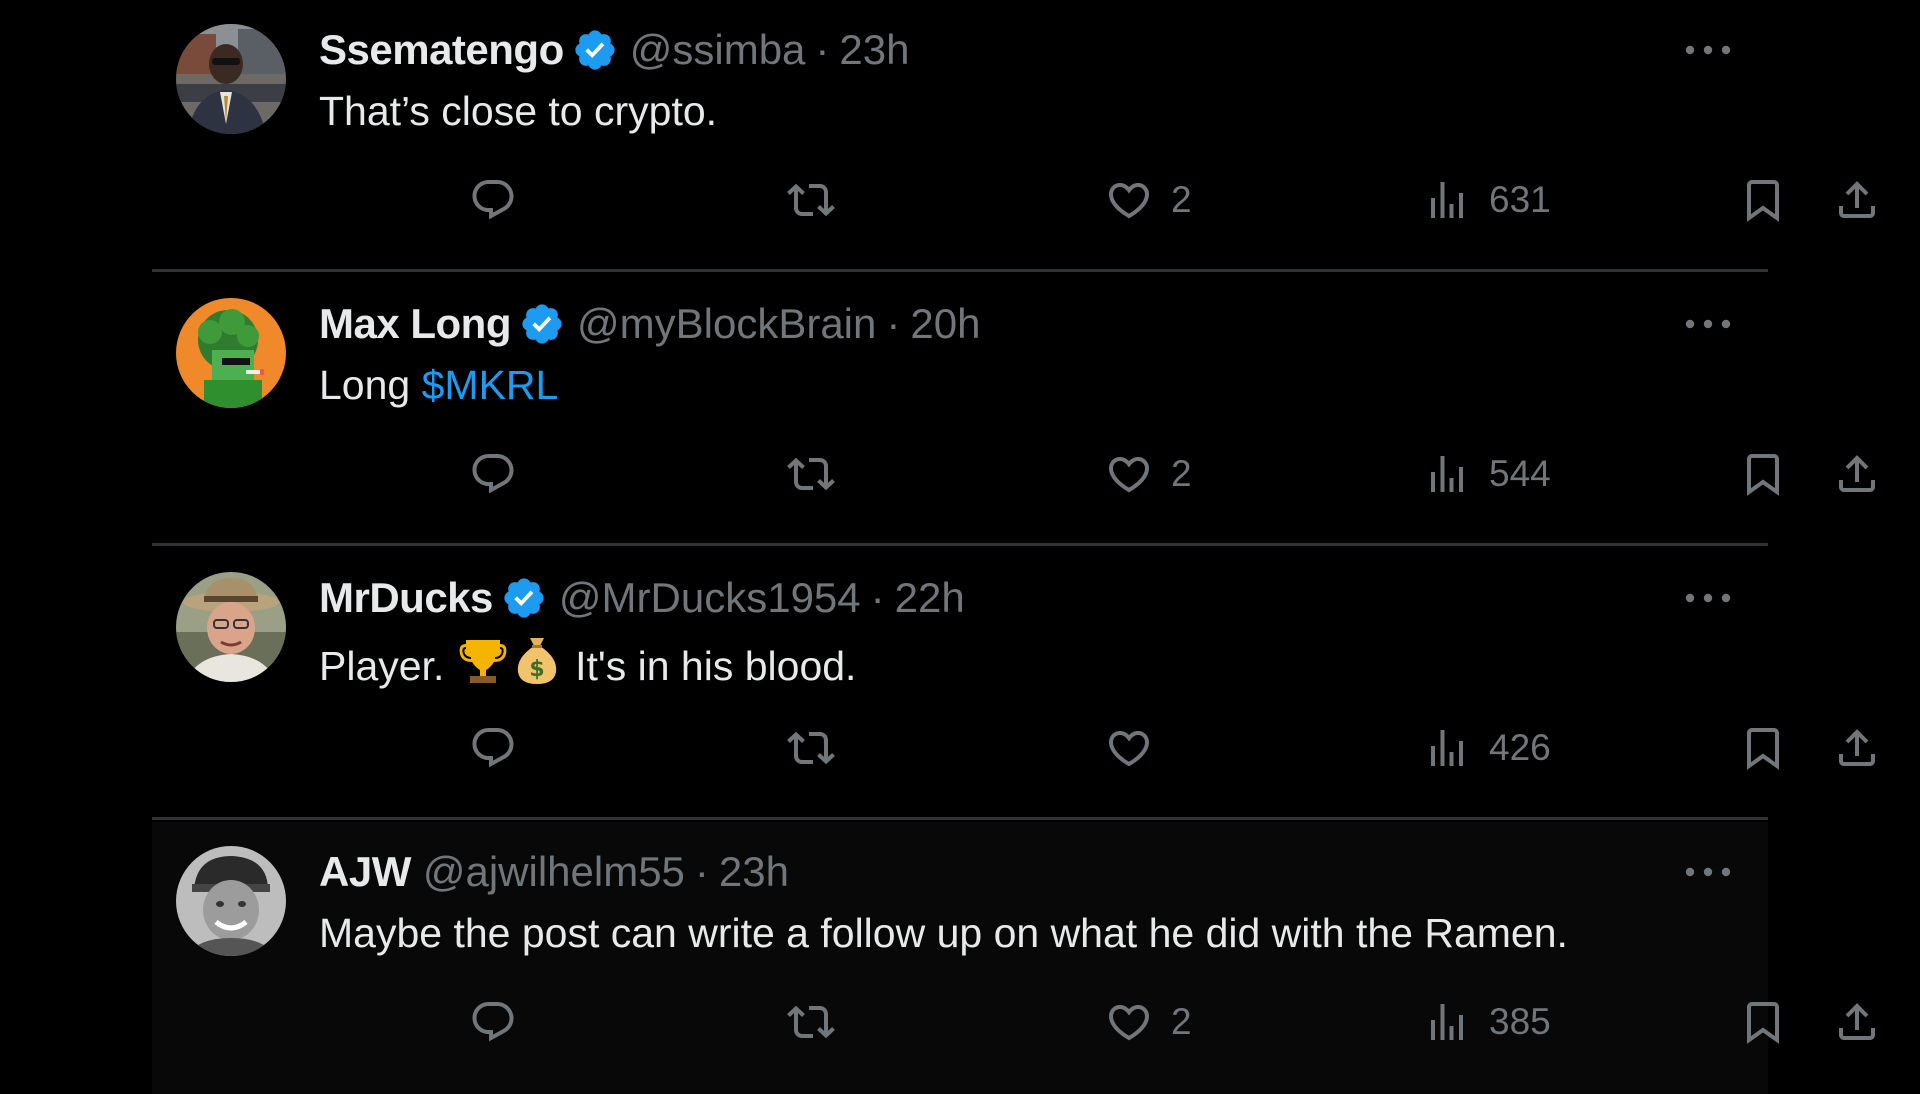  What do you see at coordinates (483, 661) in the screenshot?
I see `trophy-emoji` at bounding box center [483, 661].